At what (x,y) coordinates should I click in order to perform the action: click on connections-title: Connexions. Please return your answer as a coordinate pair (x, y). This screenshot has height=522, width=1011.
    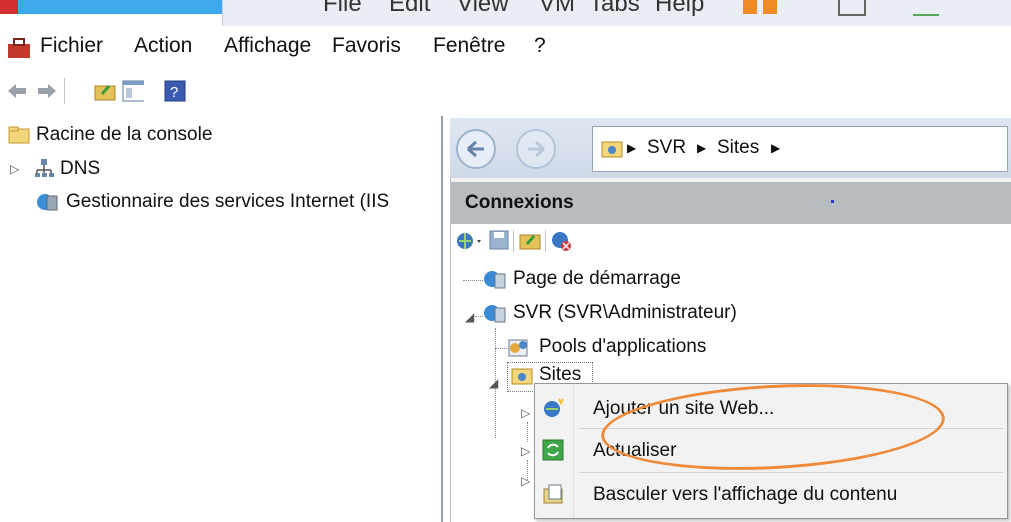
    Looking at the image, I should click on (519, 202).